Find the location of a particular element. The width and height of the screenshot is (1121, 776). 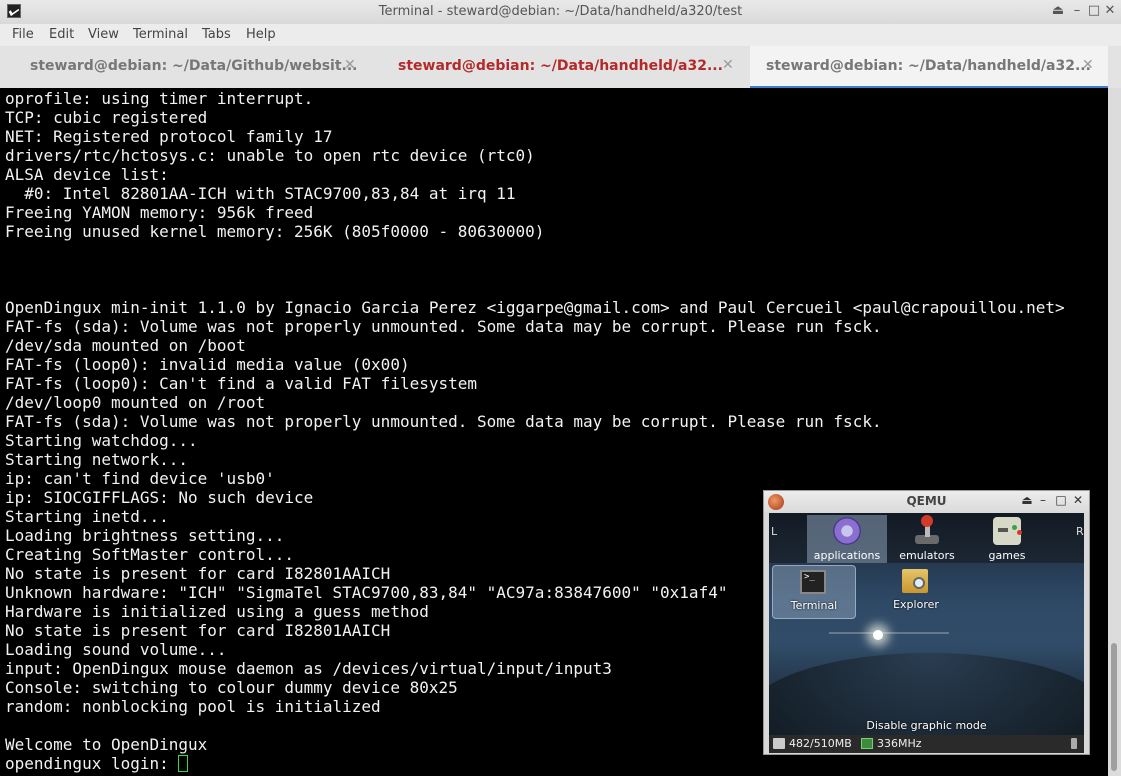

qemu-maximize-button: □ is located at coordinates (1061, 500).